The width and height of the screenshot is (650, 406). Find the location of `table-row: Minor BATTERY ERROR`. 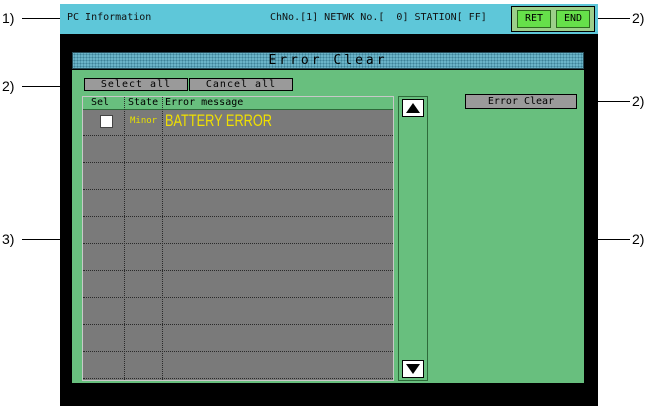

table-row: Minor BATTERY ERROR is located at coordinates (238, 122).